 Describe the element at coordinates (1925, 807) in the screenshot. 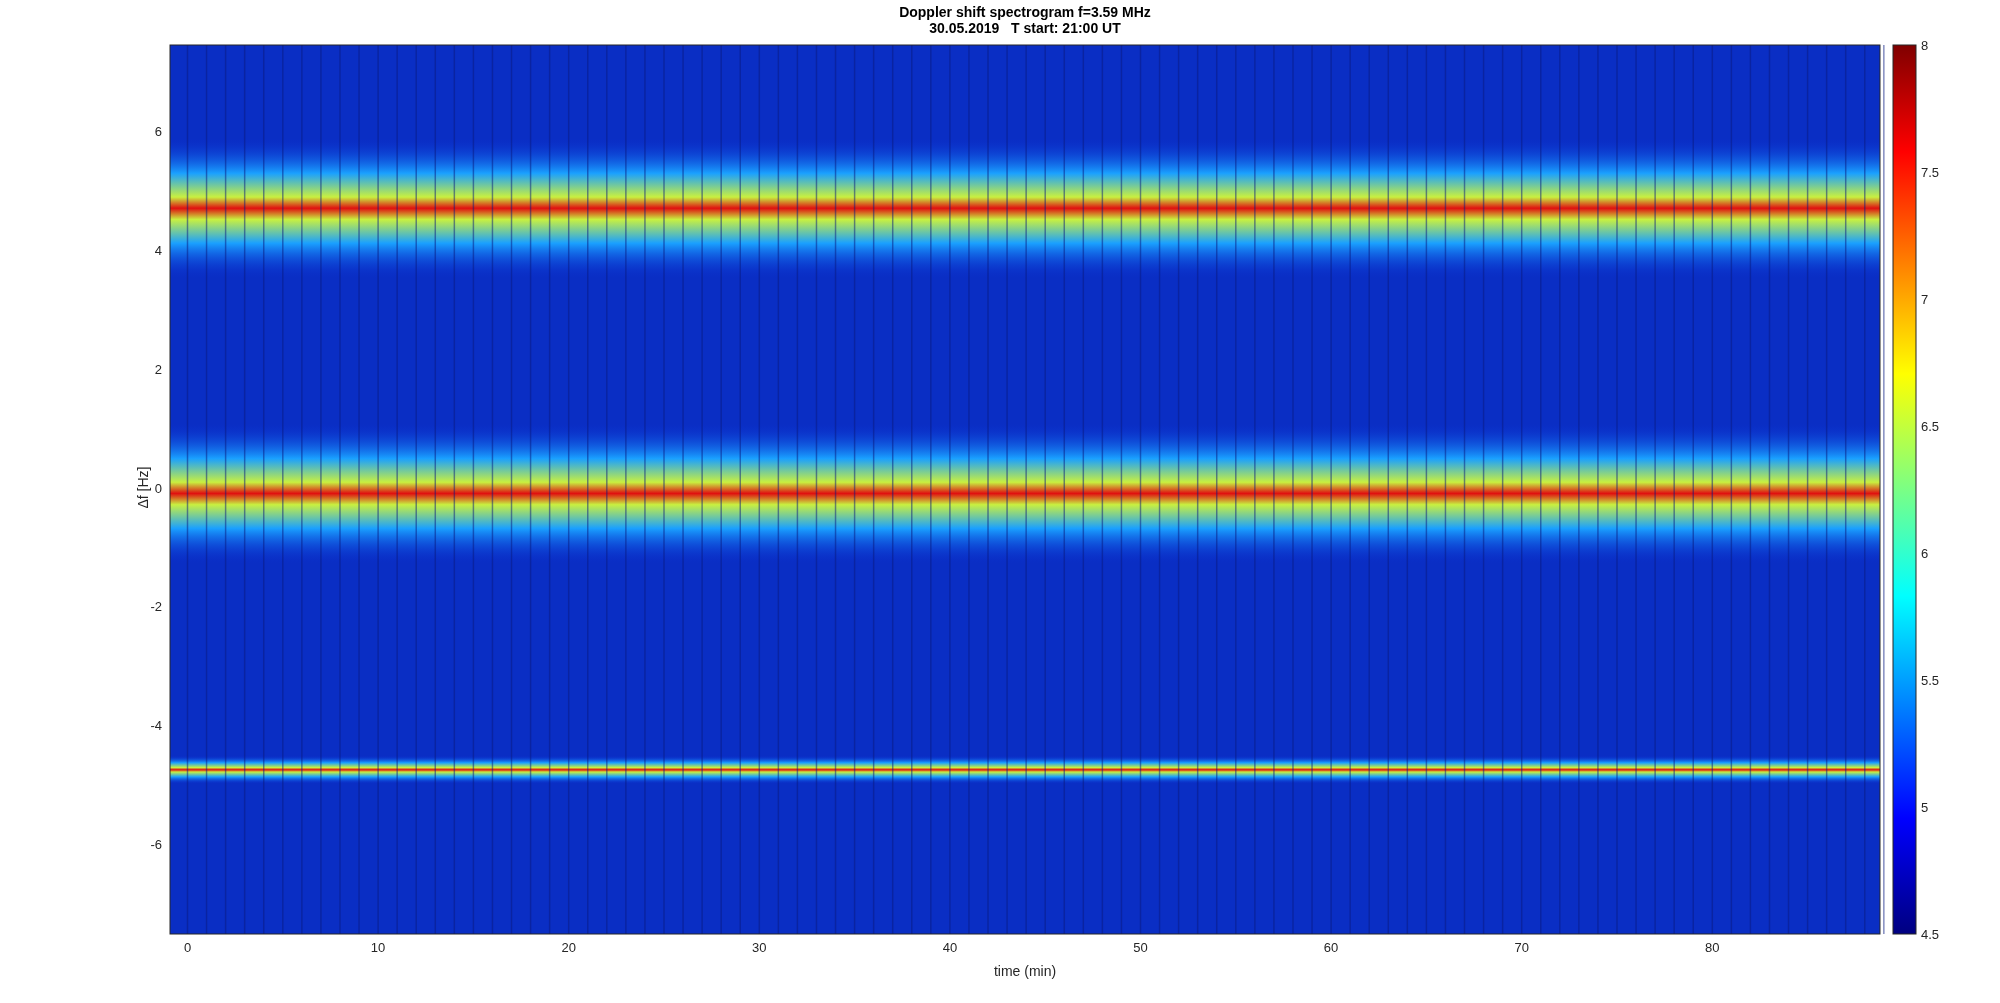

I see `colorbar-tick-label: 5` at that location.